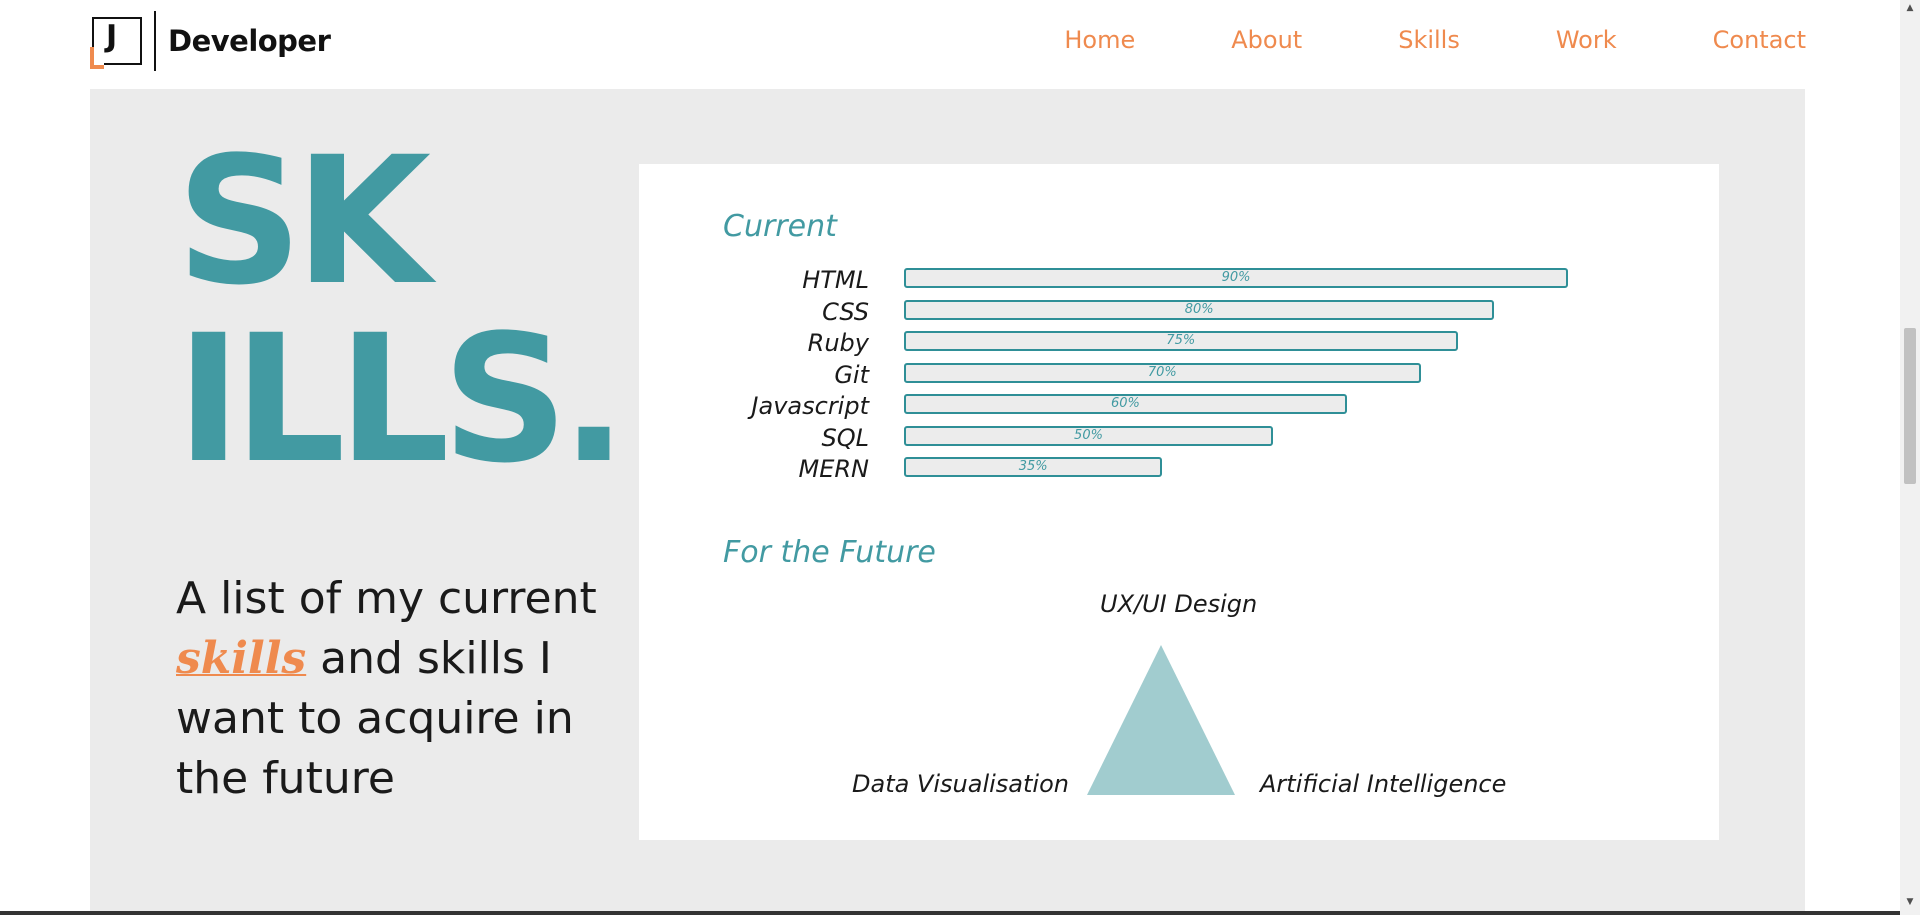 The height and width of the screenshot is (915, 1920). I want to click on future-right-label: Artificial Intelligence, so click(1383, 784).